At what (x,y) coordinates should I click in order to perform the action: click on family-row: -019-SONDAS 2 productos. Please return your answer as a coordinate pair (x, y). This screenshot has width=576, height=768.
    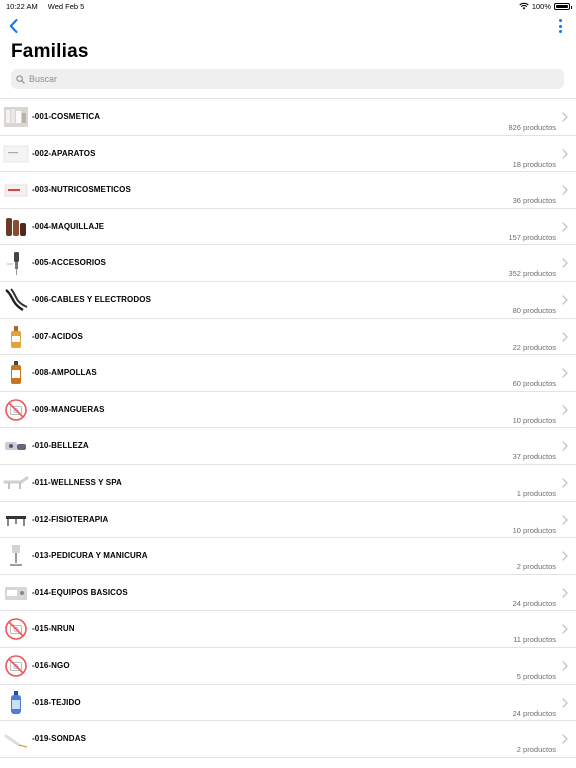
    Looking at the image, I should click on (288, 739).